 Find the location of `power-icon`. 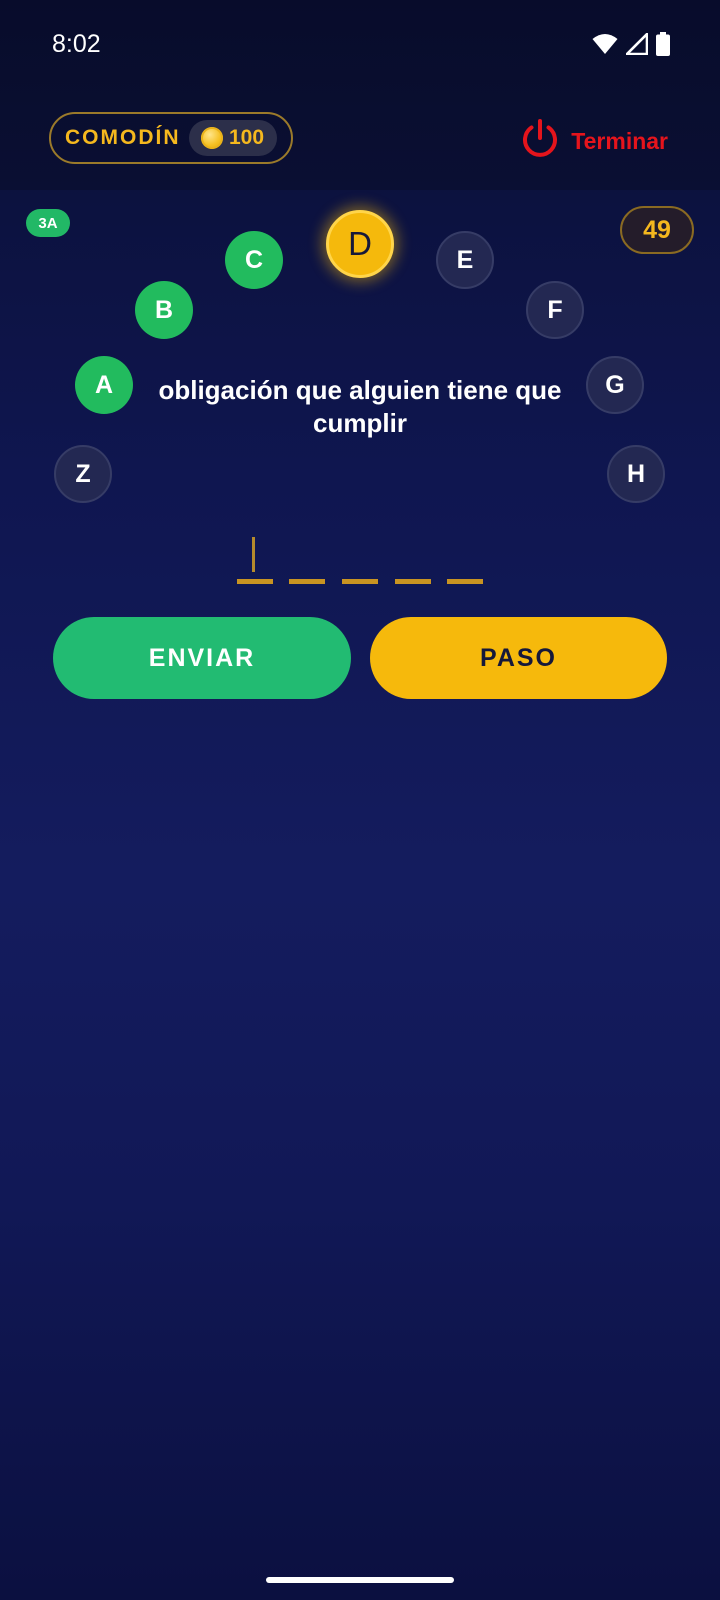

power-icon is located at coordinates (540, 141).